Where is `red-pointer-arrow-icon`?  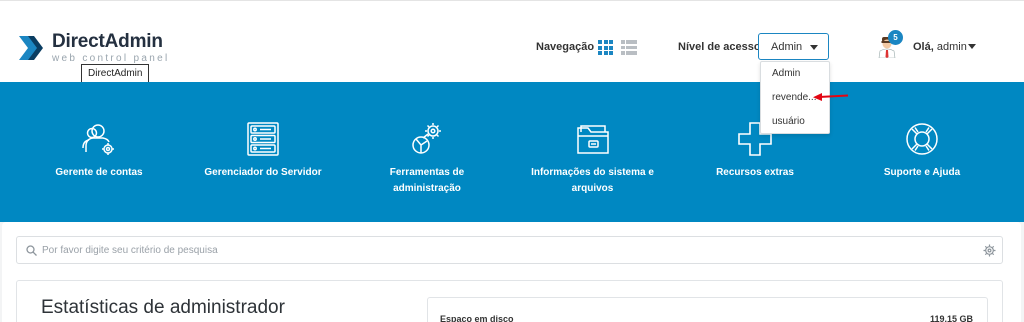 red-pointer-arrow-icon is located at coordinates (831, 97).